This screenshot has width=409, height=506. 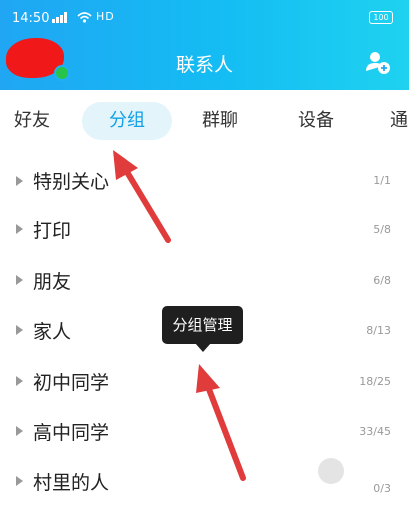 I want to click on group-name: 村里的人, so click(x=71, y=483).